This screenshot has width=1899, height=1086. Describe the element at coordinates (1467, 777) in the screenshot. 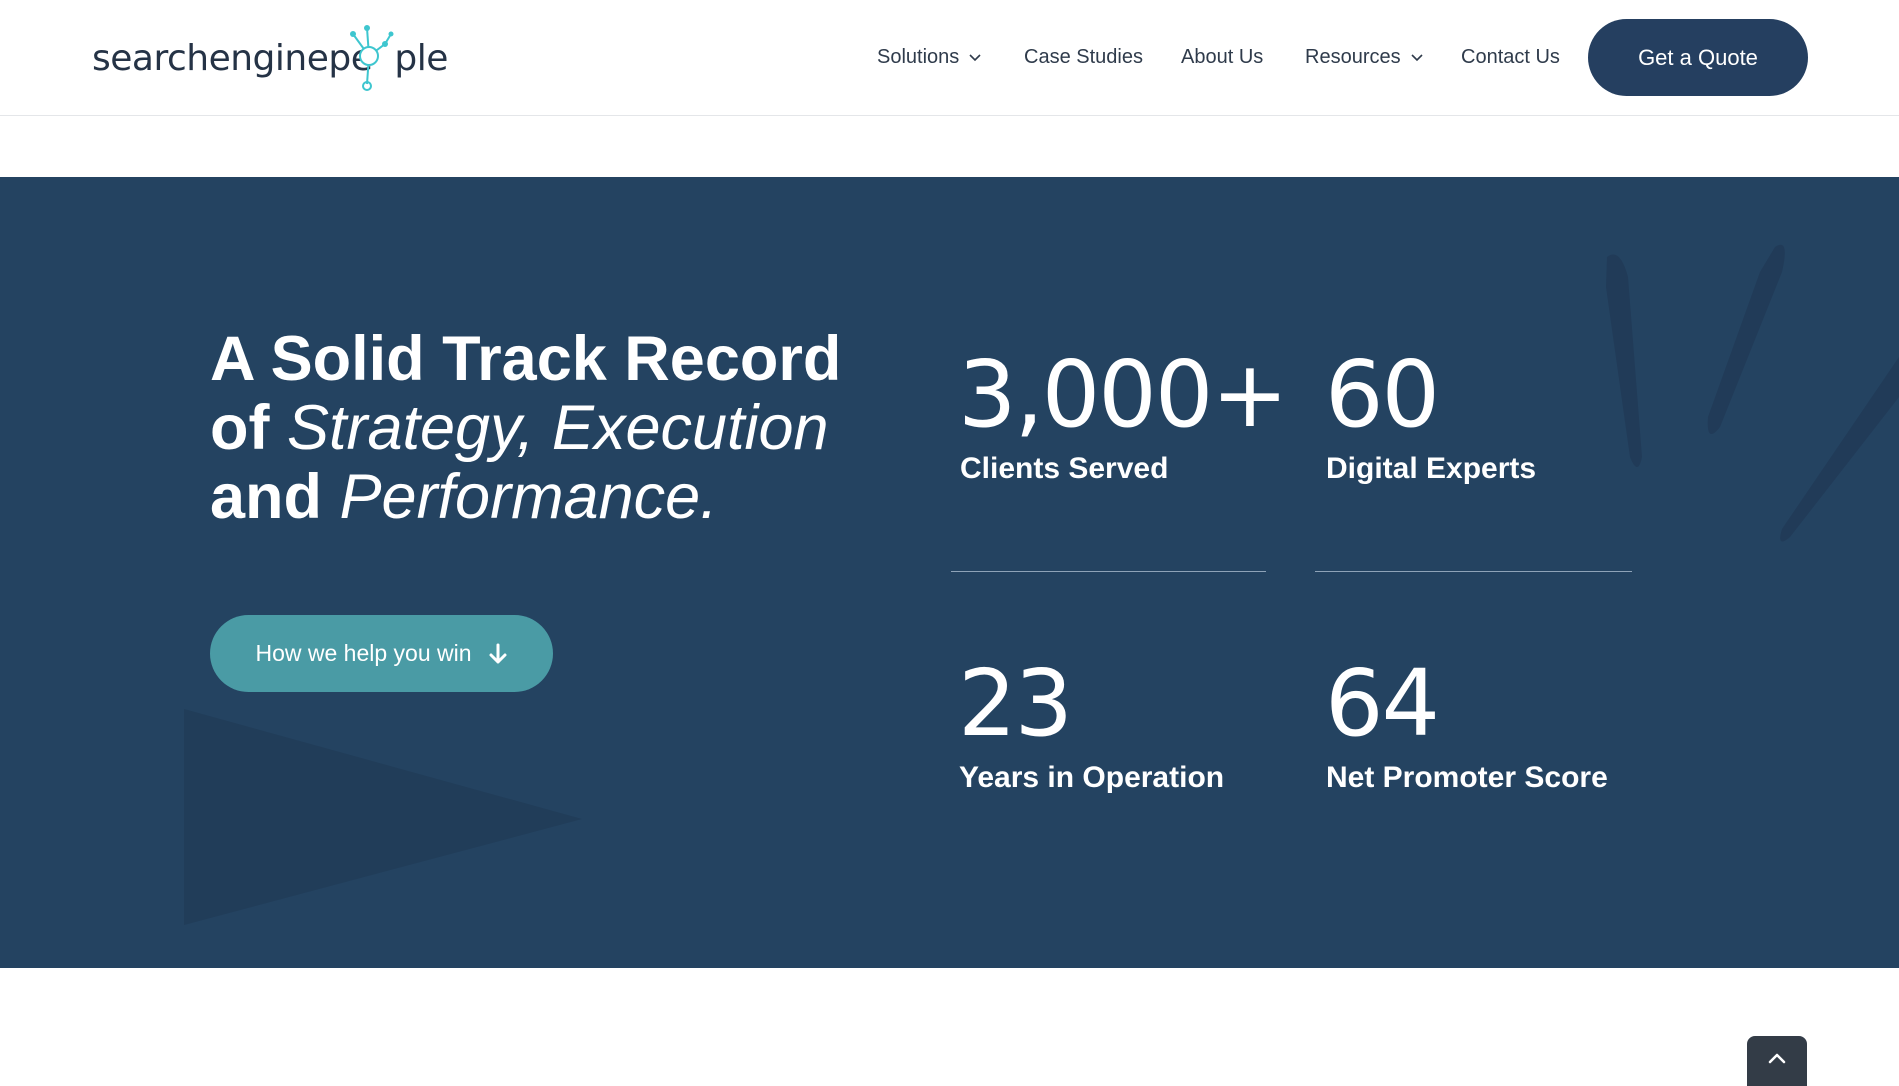

I see `stat-nps-label: Net Promoter Score` at that location.